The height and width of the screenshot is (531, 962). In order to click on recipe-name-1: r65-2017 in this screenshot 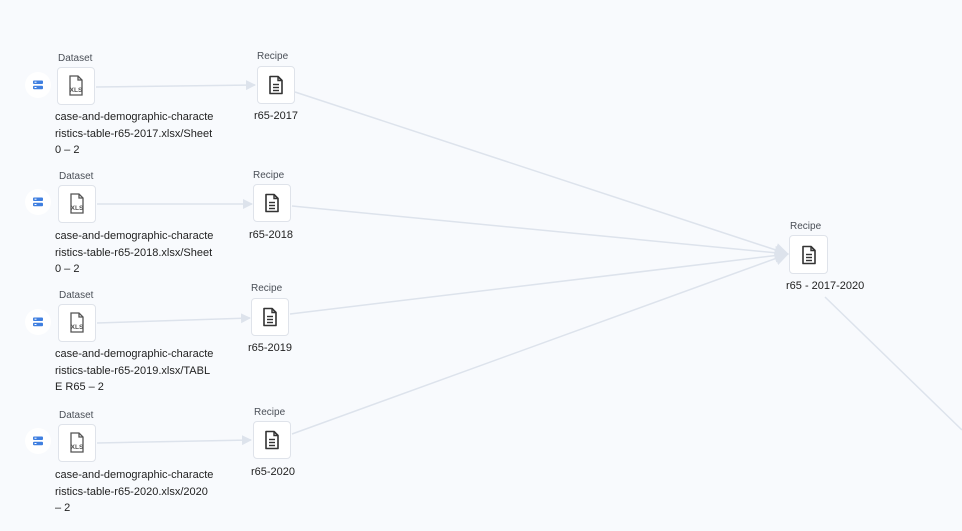, I will do `click(276, 116)`.